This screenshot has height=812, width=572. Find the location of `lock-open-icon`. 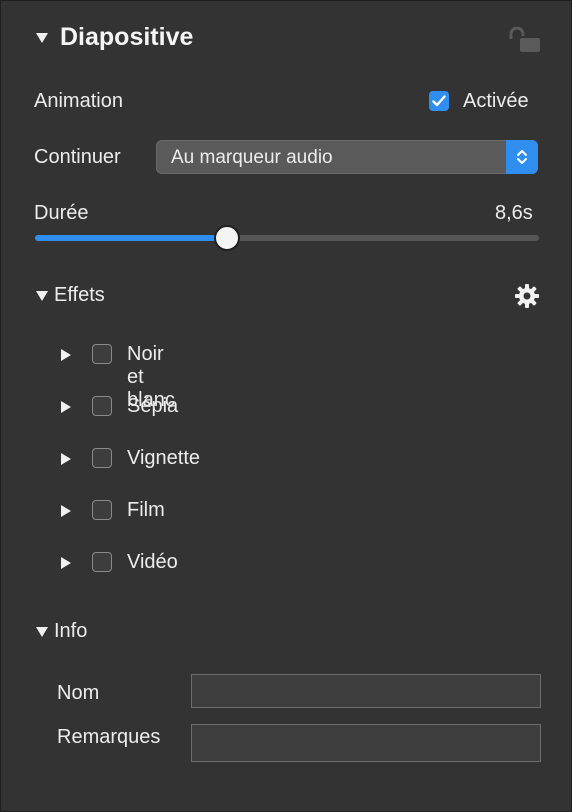

lock-open-icon is located at coordinates (525, 39).